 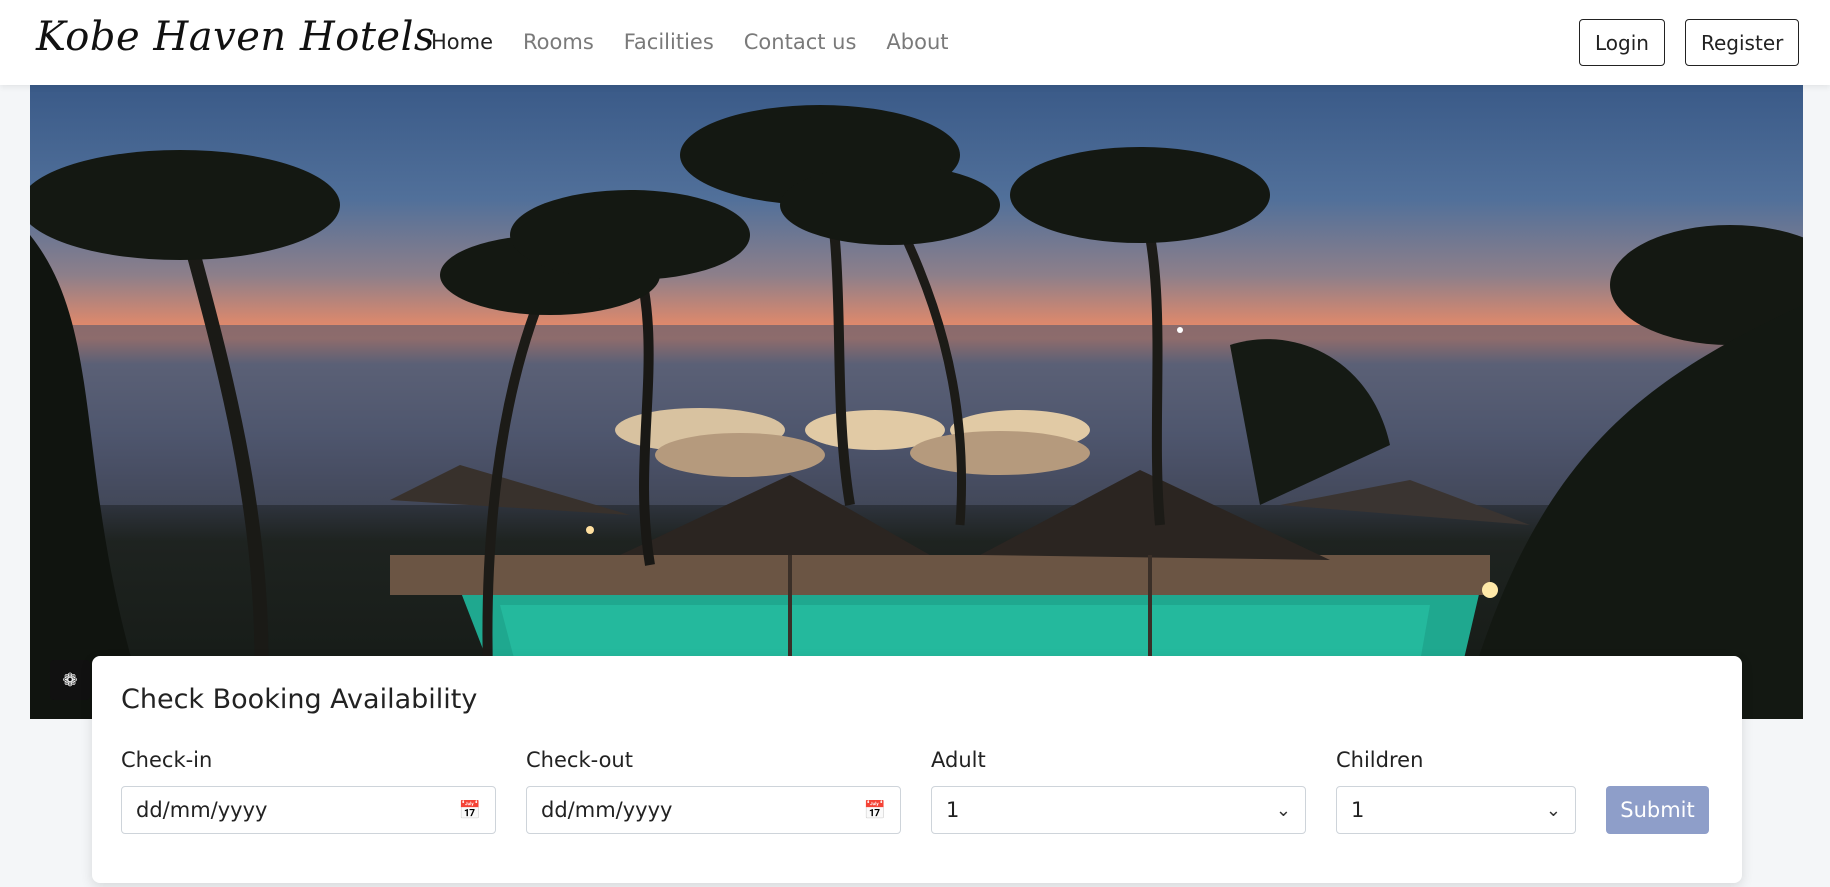 I want to click on nav-link-facilities: Facilities, so click(x=669, y=42).